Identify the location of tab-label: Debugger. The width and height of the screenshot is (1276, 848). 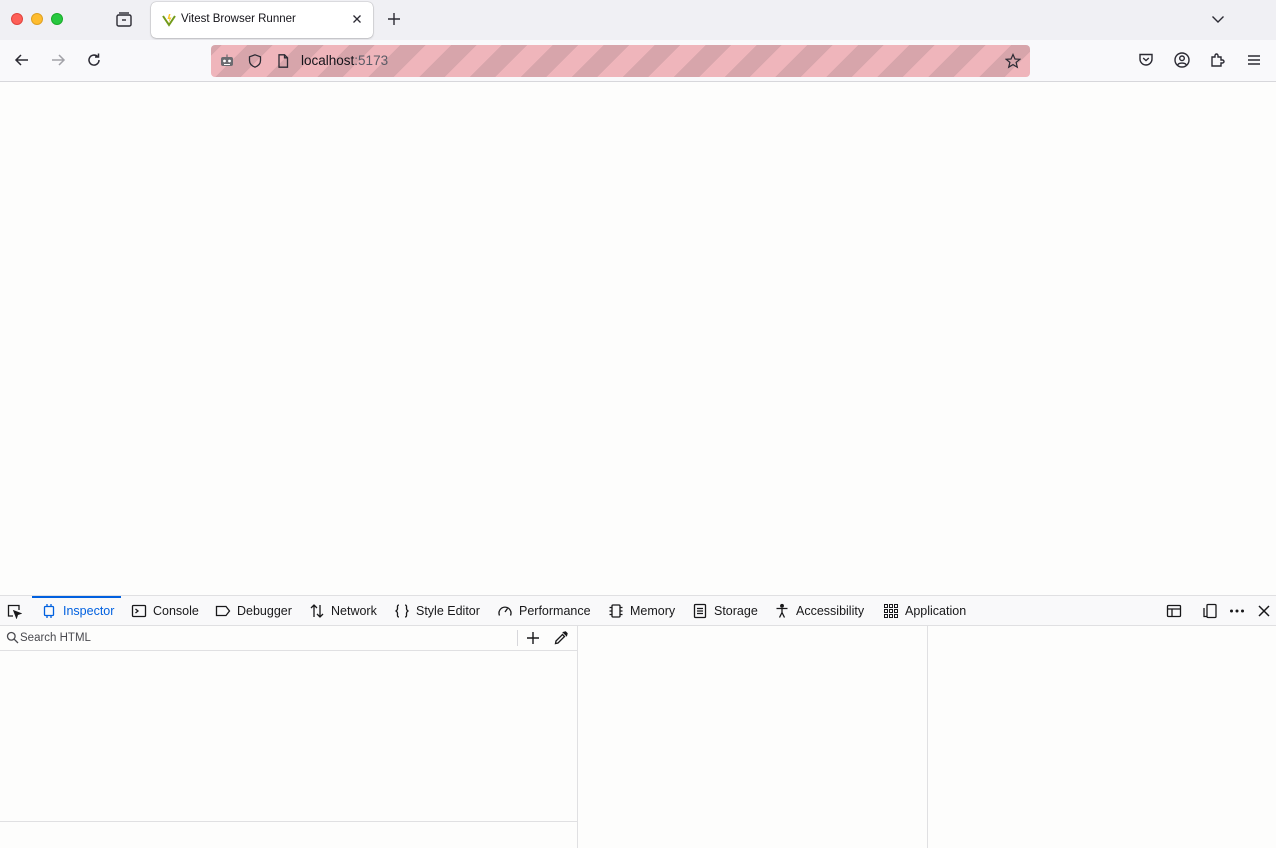
(264, 610).